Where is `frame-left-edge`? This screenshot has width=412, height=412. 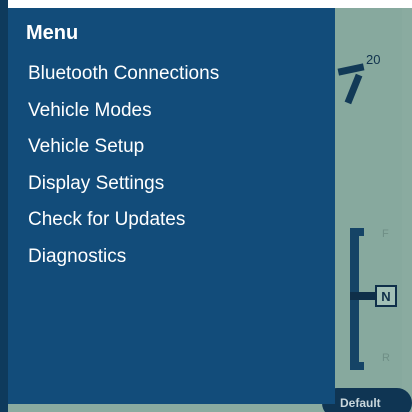 frame-left-edge is located at coordinates (4, 206).